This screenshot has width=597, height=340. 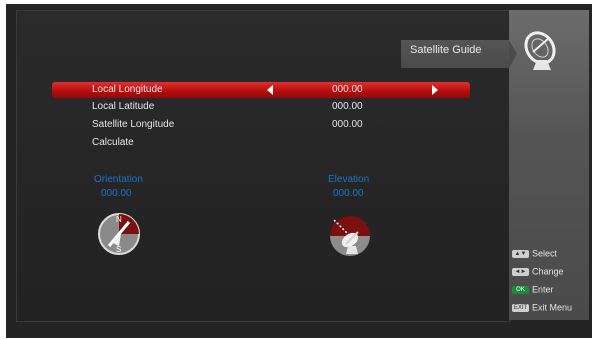 I want to click on hint-change: ◄► Change, so click(x=538, y=272).